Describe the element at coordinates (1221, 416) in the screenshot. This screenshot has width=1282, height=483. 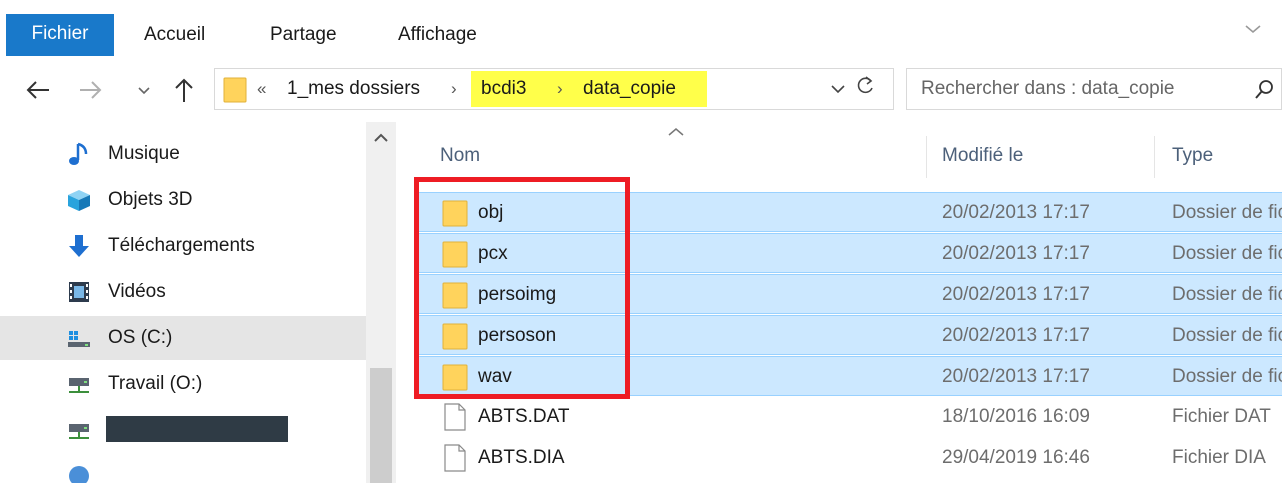
I see `file-type: Fichier DAT` at that location.